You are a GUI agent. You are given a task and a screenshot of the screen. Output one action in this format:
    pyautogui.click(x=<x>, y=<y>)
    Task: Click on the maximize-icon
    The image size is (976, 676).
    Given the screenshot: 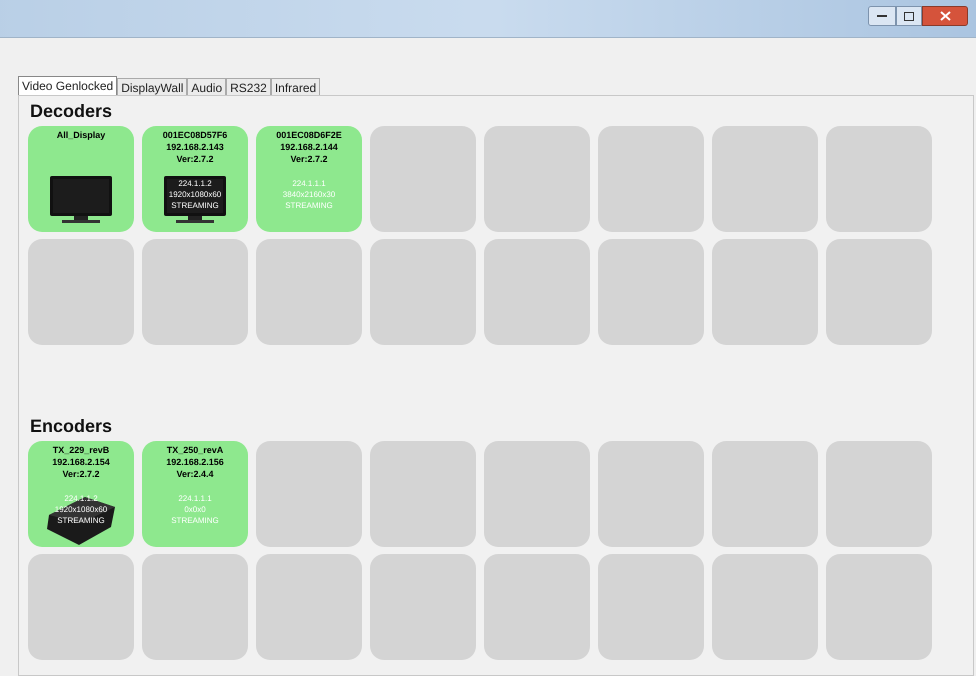 What is the action you would take?
    pyautogui.click(x=909, y=16)
    